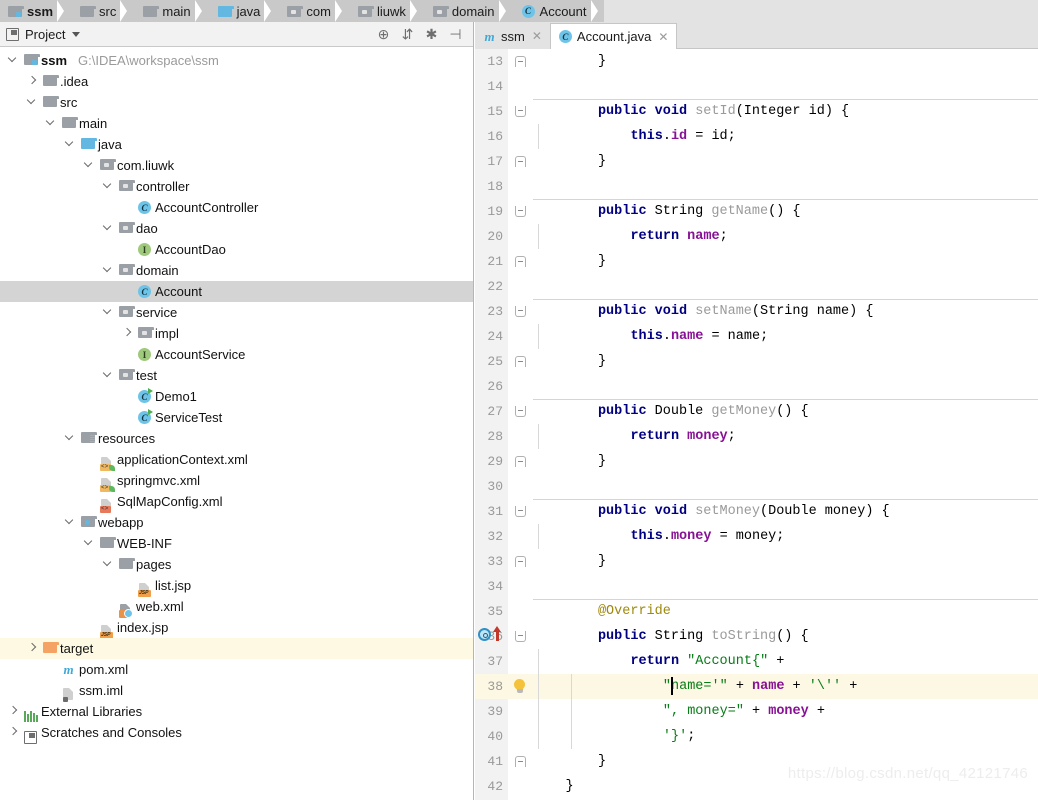 This screenshot has height=800, width=1038. Describe the element at coordinates (236, 123) in the screenshot. I see `tree-item-main: main` at that location.